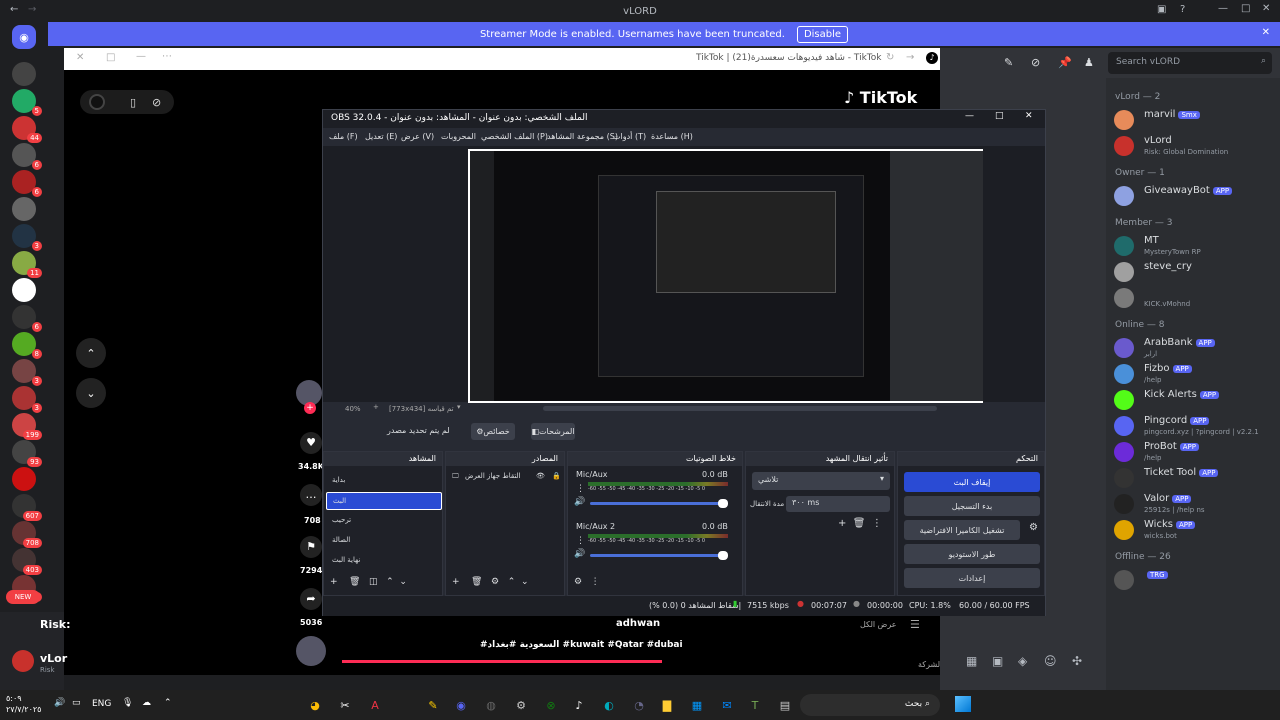 This screenshot has width=1280, height=720. I want to click on server-icon: 5, so click(27, 102).